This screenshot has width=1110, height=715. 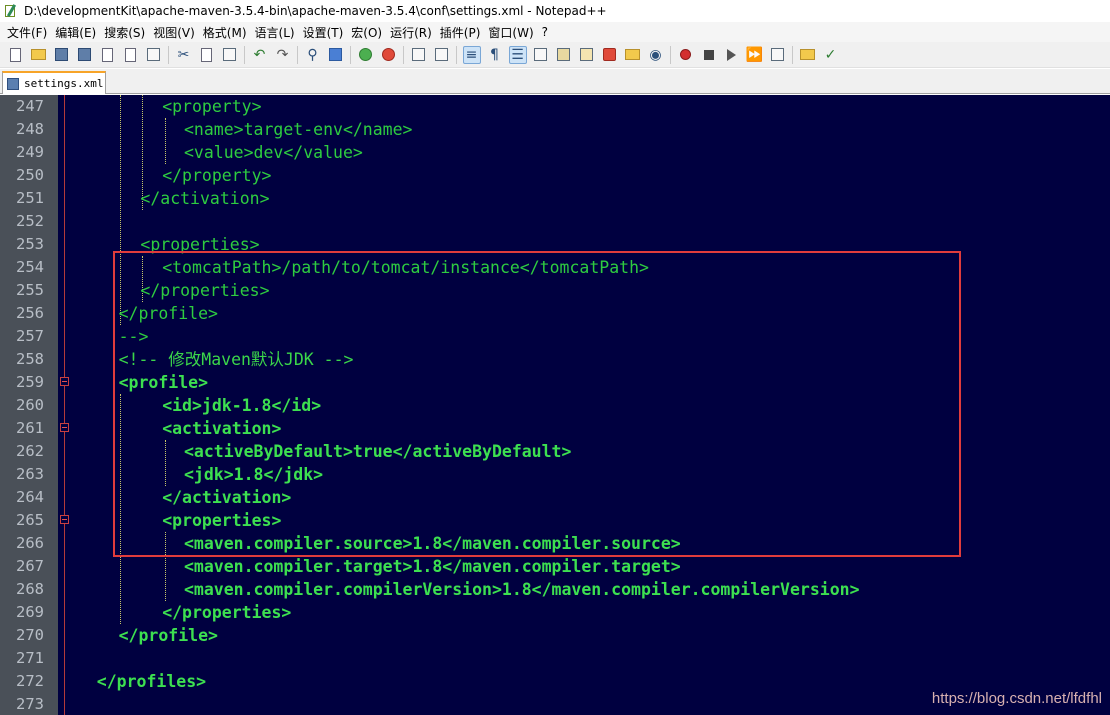 What do you see at coordinates (64, 83) in the screenshot?
I see `tab-label: settings.xml` at bounding box center [64, 83].